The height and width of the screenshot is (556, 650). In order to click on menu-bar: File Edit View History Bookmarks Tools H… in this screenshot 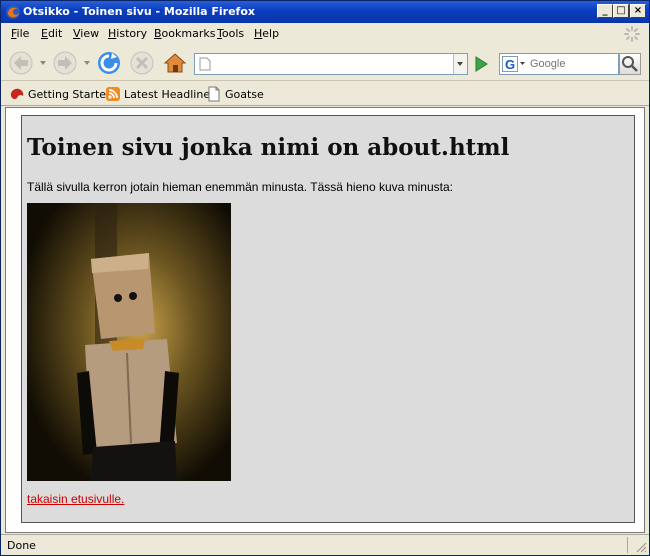, I will do `click(325, 34)`.